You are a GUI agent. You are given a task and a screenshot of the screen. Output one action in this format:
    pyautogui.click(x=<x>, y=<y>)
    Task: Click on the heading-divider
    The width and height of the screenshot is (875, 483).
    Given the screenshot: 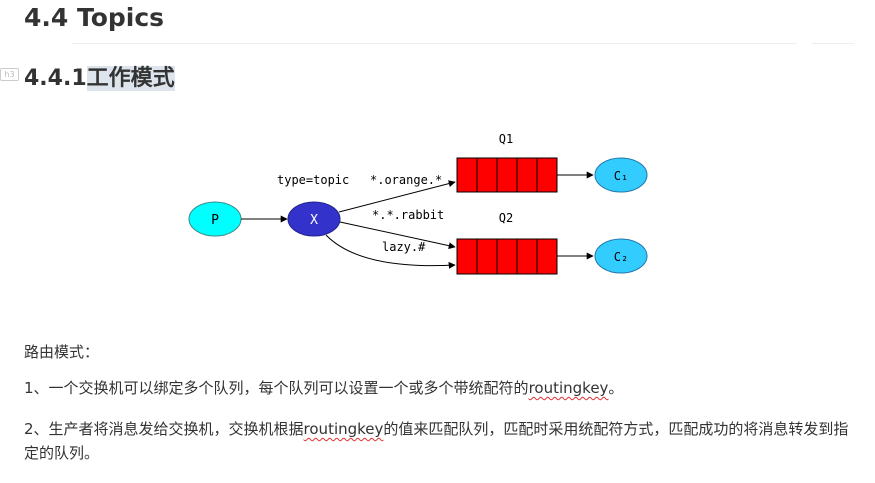 What is the action you would take?
    pyautogui.click(x=434, y=43)
    